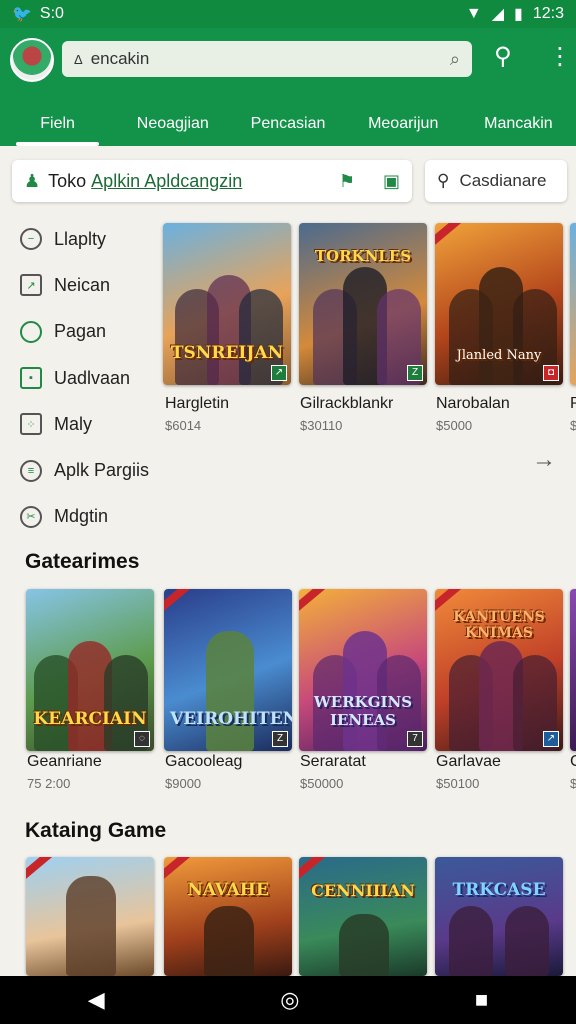 This screenshot has width=576, height=1024. Describe the element at coordinates (363, 916) in the screenshot. I see `game-tile: CENNIIIAN` at that location.